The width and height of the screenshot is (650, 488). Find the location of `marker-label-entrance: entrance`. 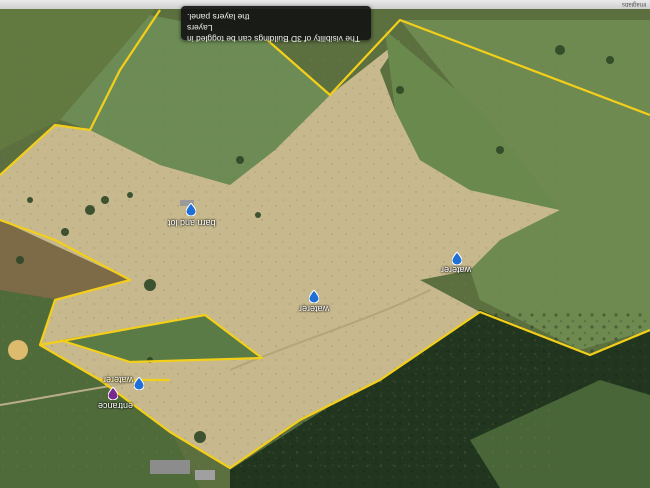

marker-label-entrance: entrance is located at coordinates (115, 406).